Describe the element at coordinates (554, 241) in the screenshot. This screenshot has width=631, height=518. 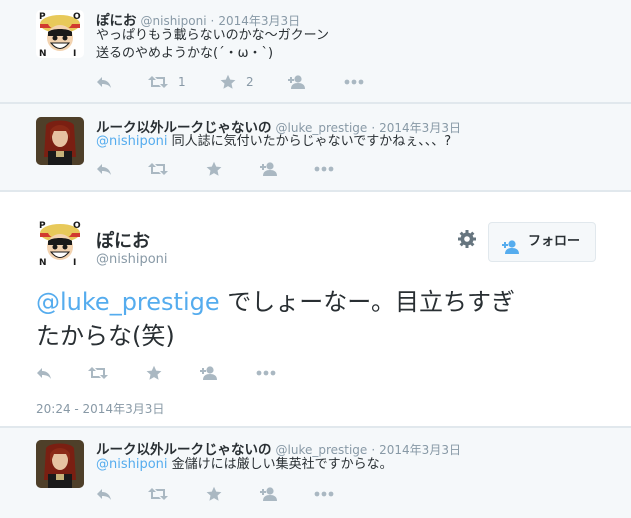
I see `follow-label: フォロー` at that location.